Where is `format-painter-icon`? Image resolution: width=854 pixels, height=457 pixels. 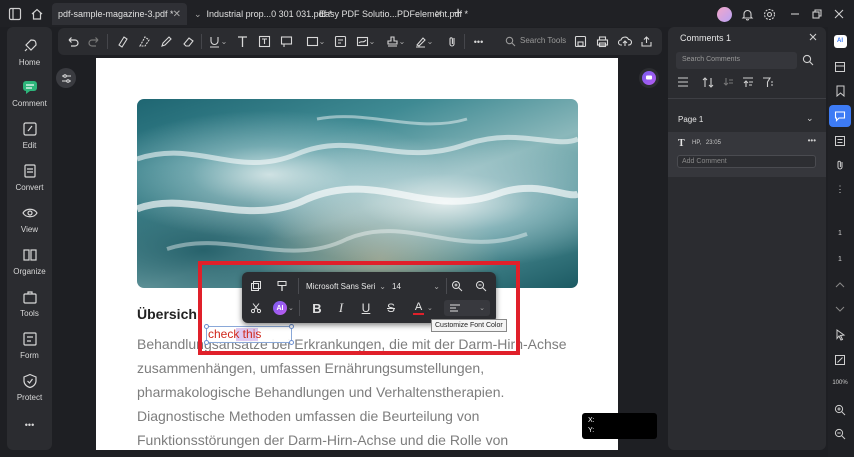 format-painter-icon is located at coordinates (282, 286).